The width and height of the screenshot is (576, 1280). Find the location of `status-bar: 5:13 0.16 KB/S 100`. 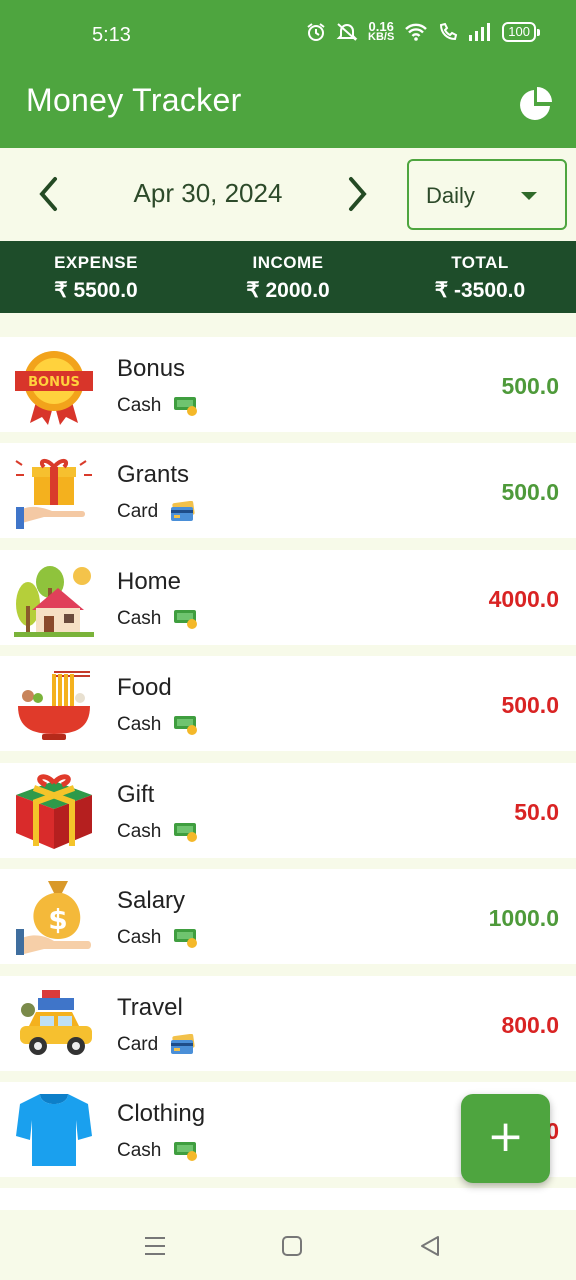

status-bar: 5:13 0.16 KB/S 100 is located at coordinates (288, 36).